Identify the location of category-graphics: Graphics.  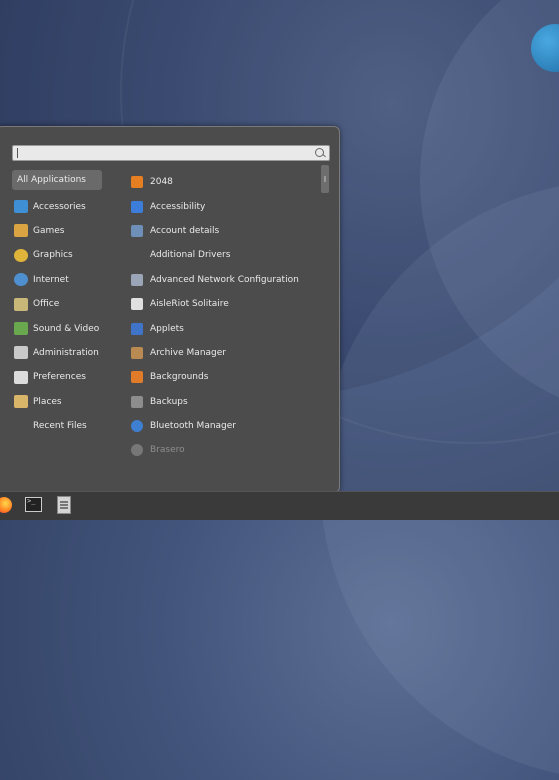
(57, 255).